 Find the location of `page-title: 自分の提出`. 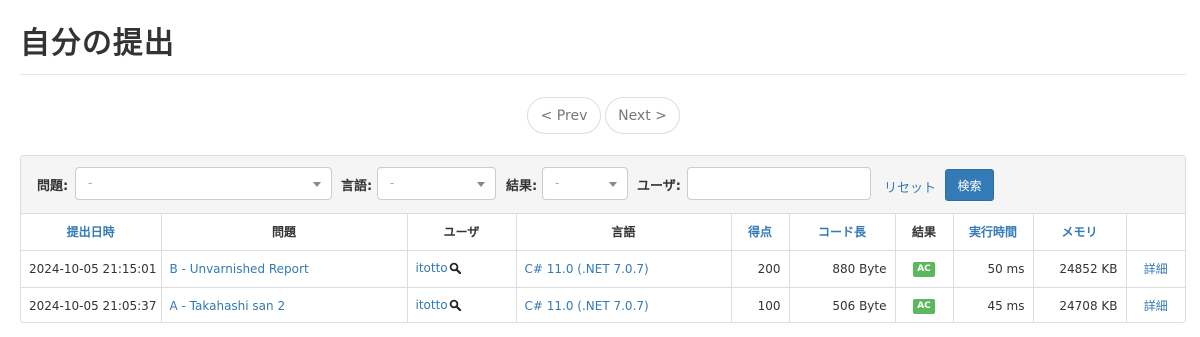

page-title: 自分の提出 is located at coordinates (97, 43).